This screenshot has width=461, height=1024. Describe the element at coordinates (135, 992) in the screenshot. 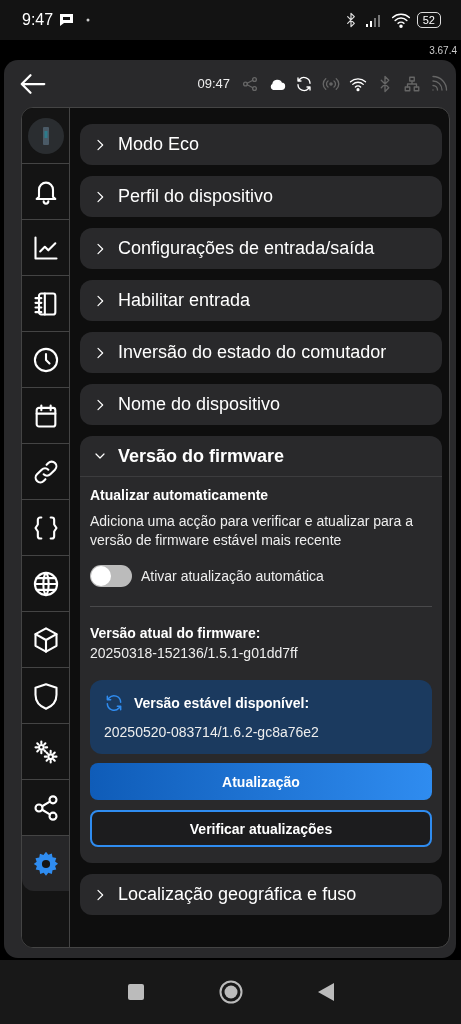

I see `recents-button` at that location.